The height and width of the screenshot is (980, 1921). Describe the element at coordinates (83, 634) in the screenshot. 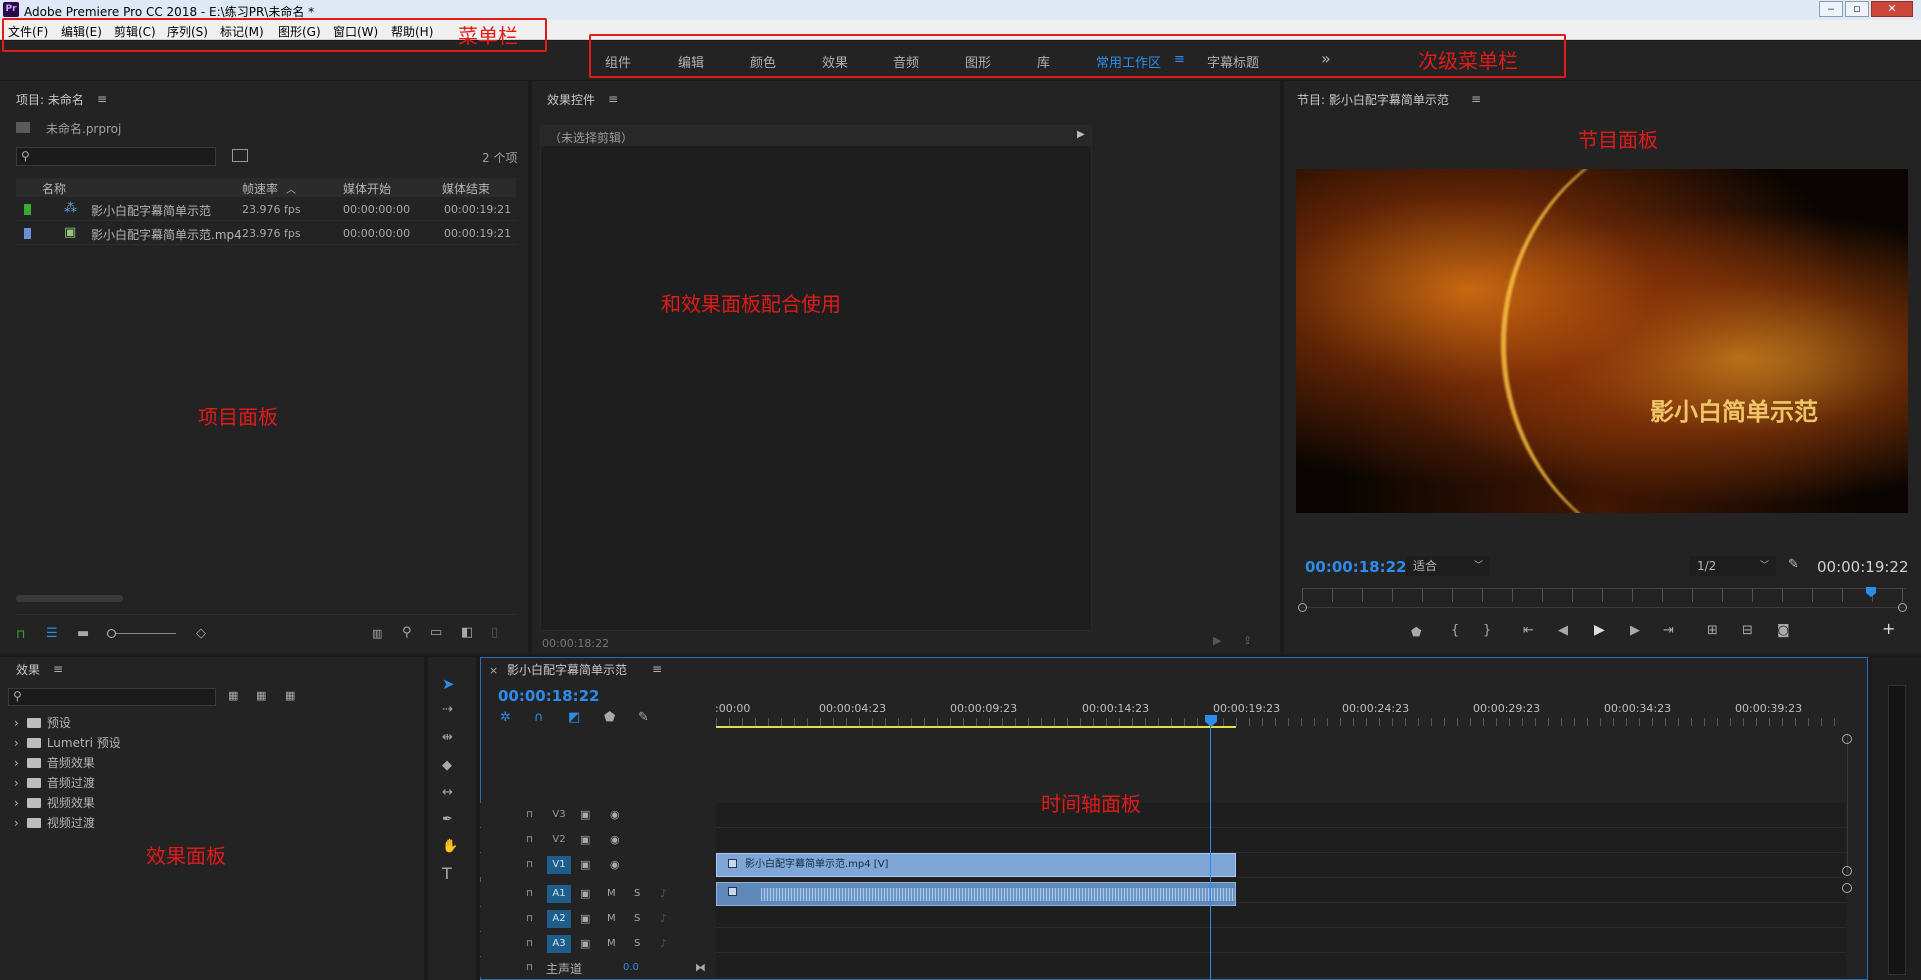

I see `icon-view-icon: ▬` at that location.